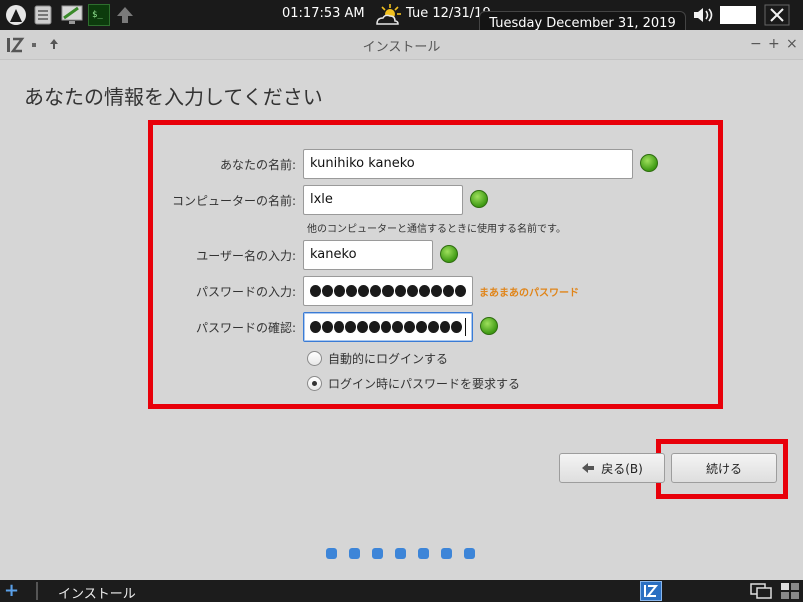 Image resolution: width=803 pixels, height=602 pixels. I want to click on taskbar-window-installer: インストール, so click(97, 592).